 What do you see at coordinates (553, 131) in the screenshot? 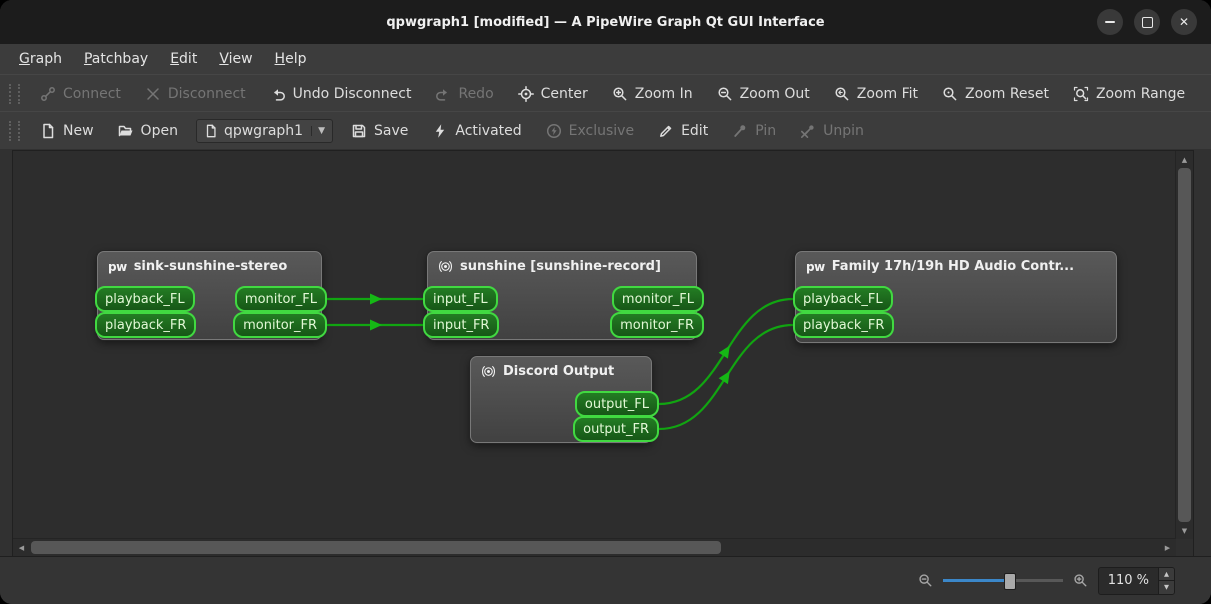
I see `exclusive-icon` at bounding box center [553, 131].